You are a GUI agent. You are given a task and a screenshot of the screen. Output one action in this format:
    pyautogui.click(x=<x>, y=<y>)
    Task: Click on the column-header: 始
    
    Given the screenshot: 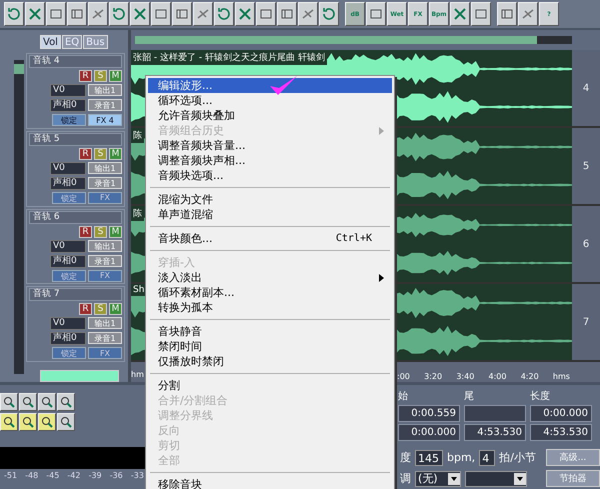 What is the action you would take?
    pyautogui.click(x=403, y=396)
    